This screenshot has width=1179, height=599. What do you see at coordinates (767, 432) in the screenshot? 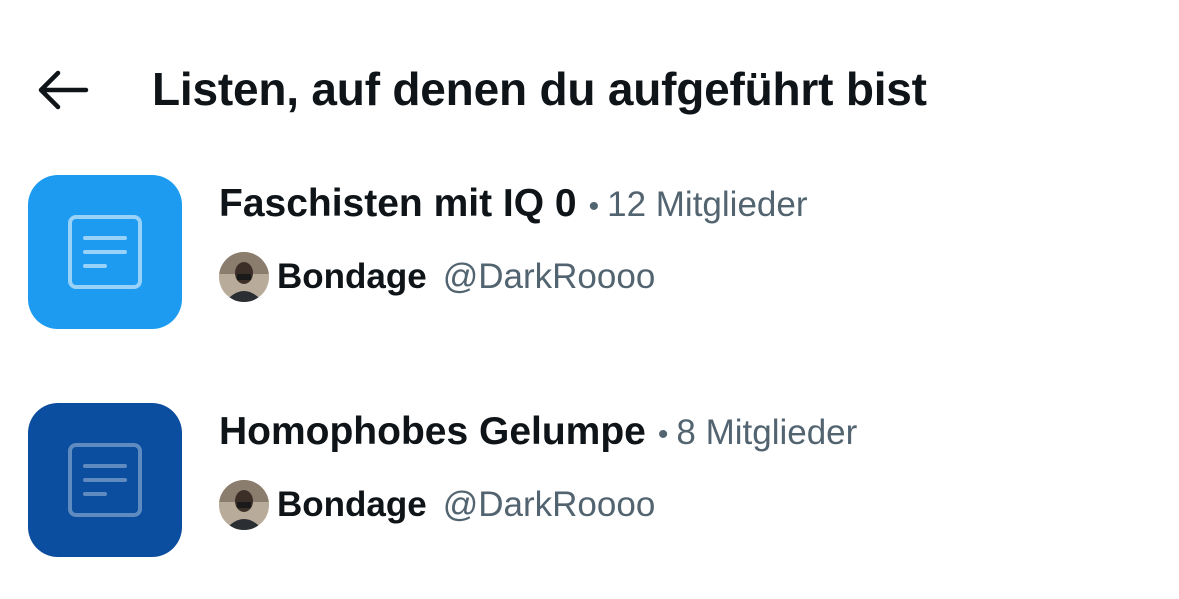
I see `member-count: 8 Mitglieder` at bounding box center [767, 432].